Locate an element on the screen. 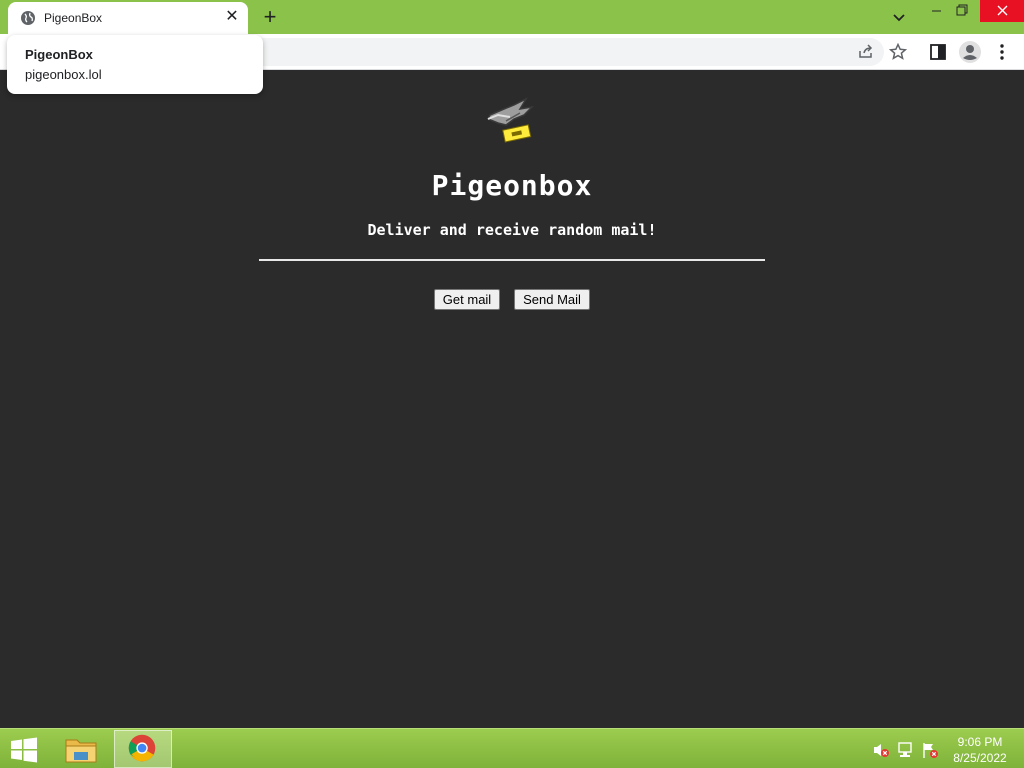 Image resolution: width=1024 pixels, height=768 pixels. bookmark-star-icon is located at coordinates (898, 52).